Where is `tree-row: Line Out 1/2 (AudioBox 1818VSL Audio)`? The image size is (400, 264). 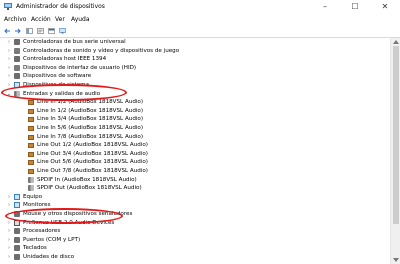
tree-row: Line Out 1/2 (AudioBox 1818VSL Audio) is located at coordinates (196, 145).